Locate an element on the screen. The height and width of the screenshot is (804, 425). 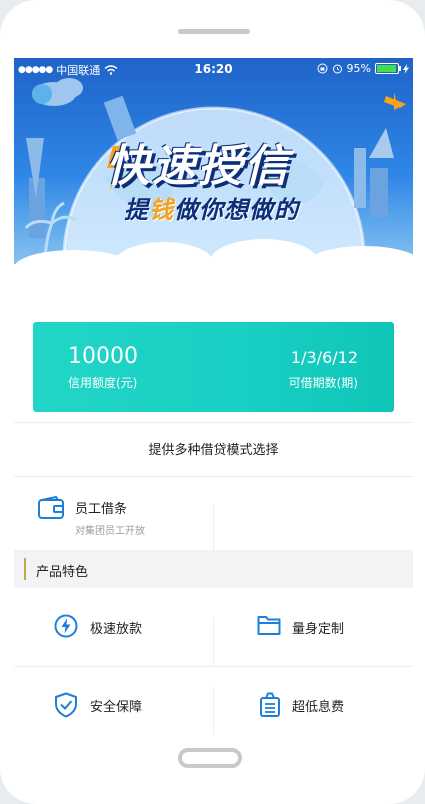
section-accent-bar is located at coordinates (25, 569).